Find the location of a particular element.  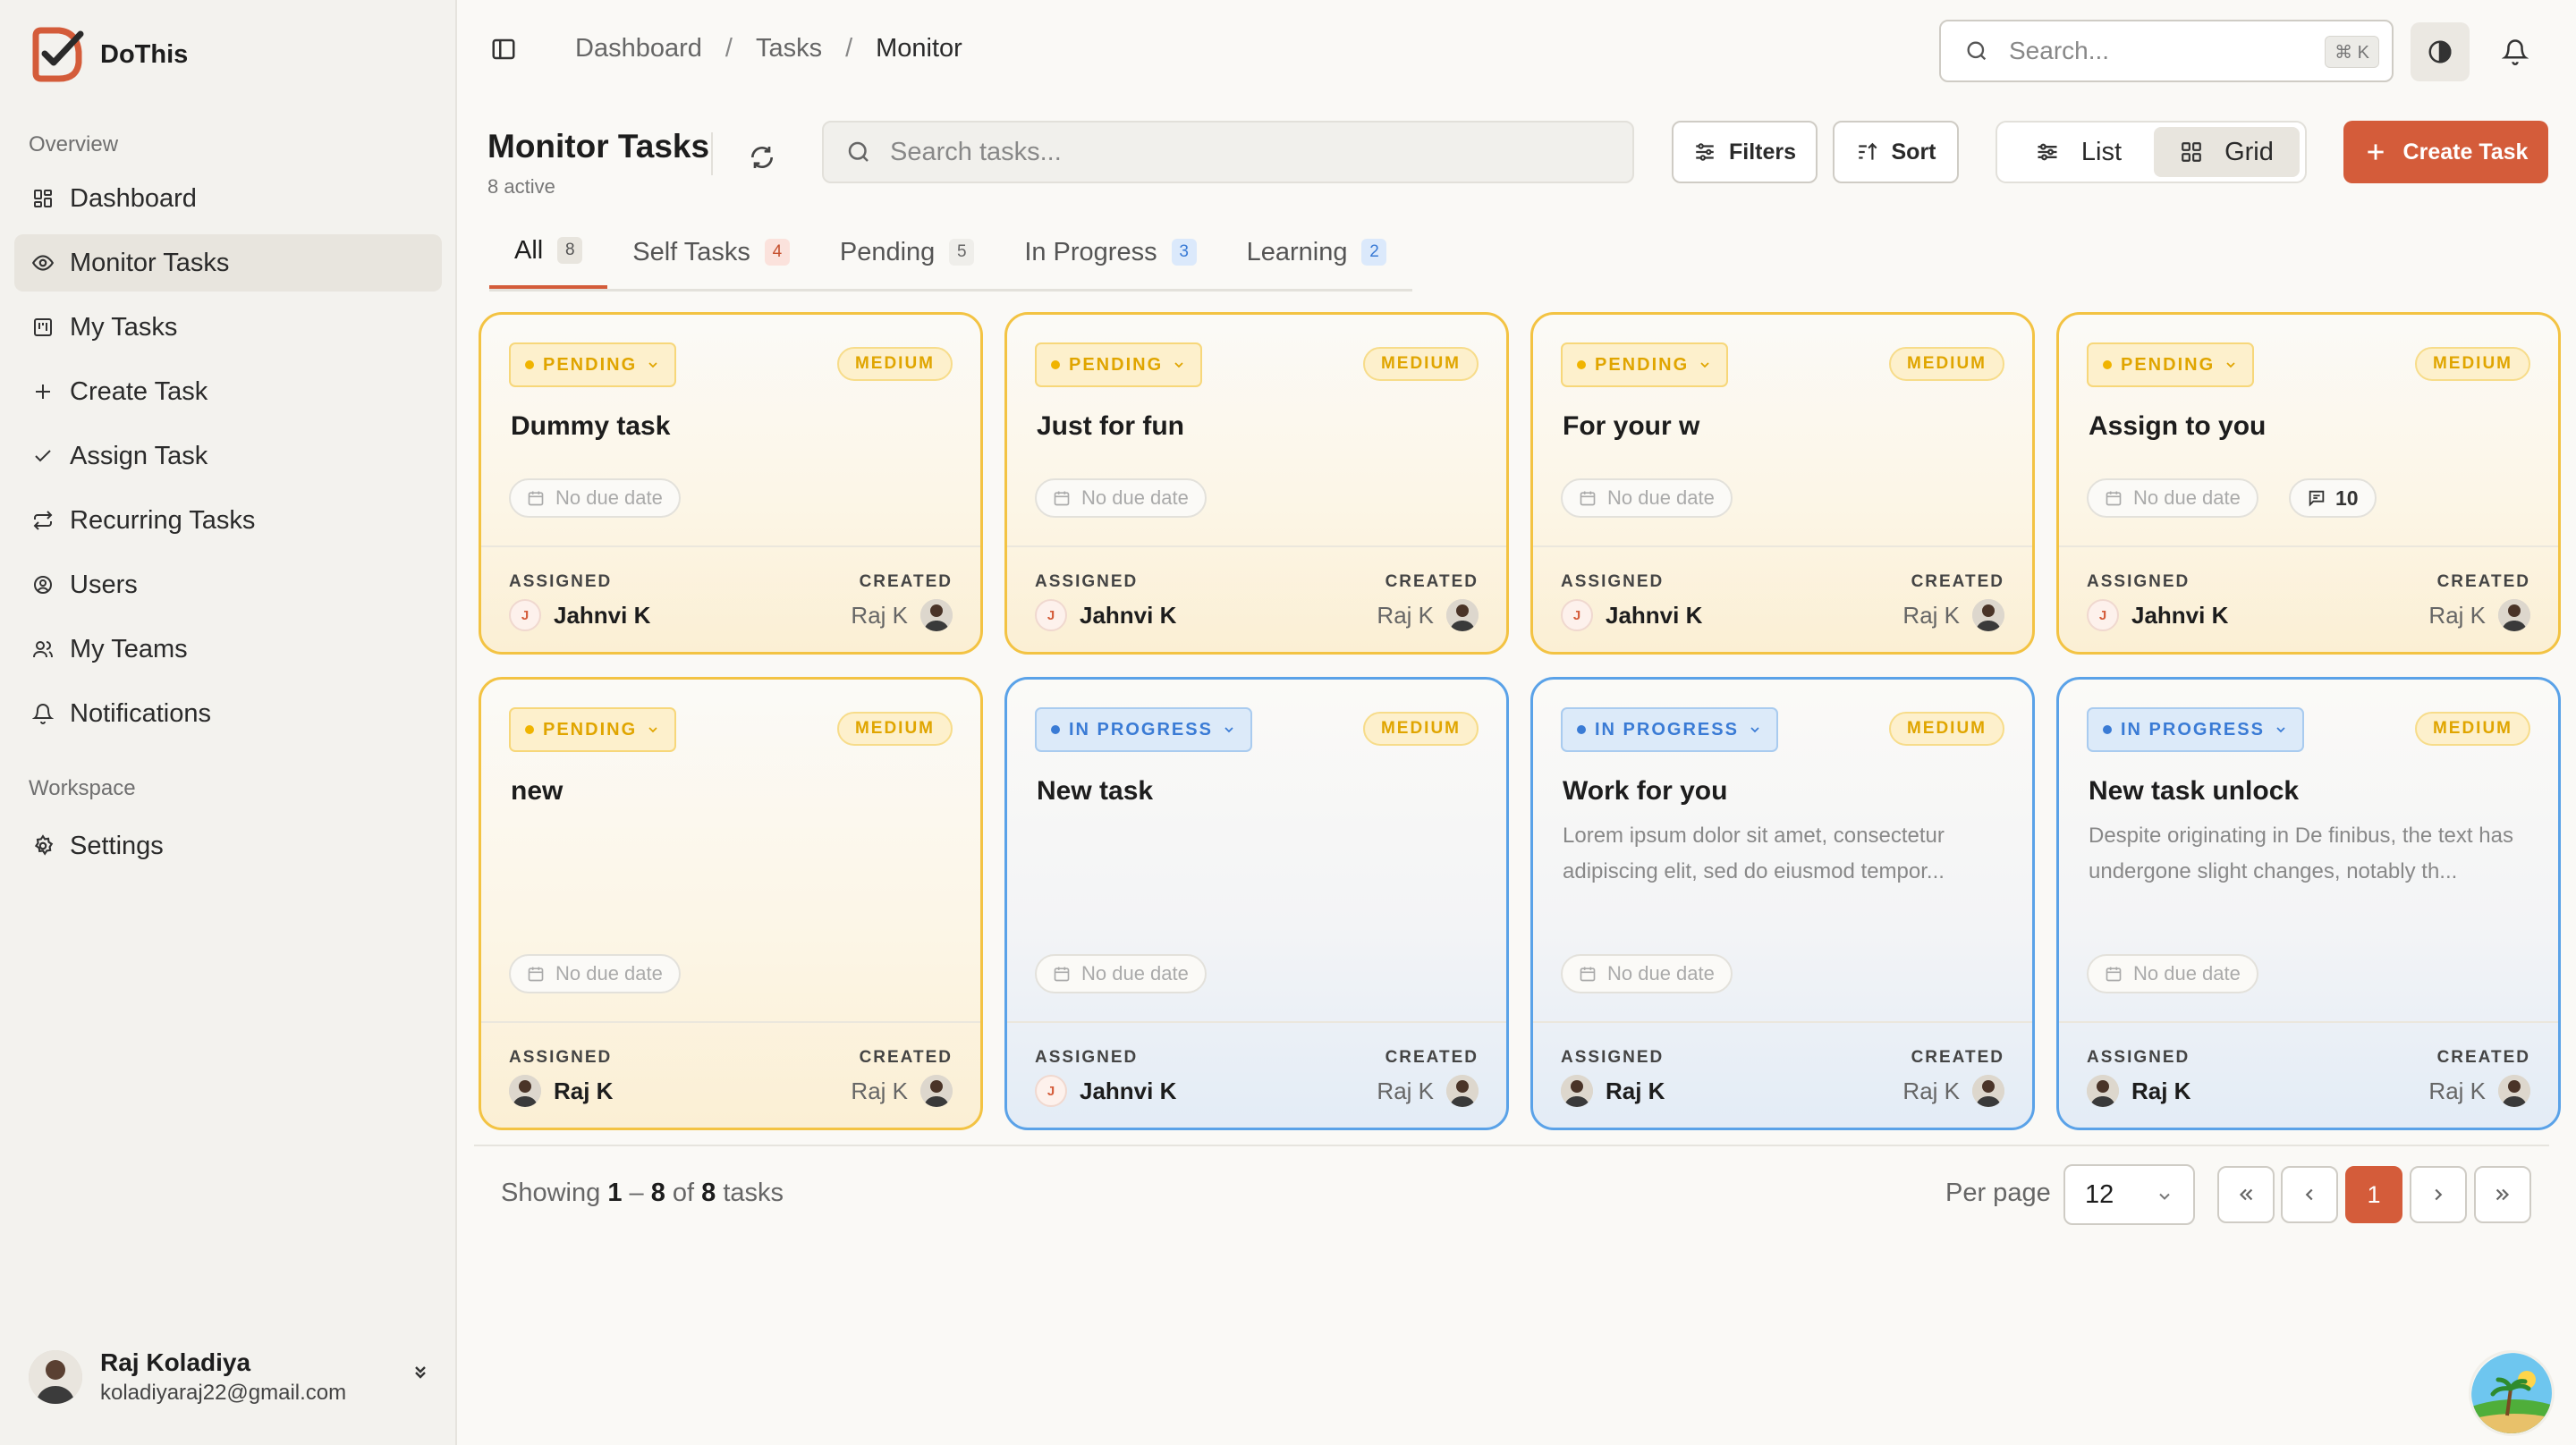

sort-icon is located at coordinates (1867, 152).